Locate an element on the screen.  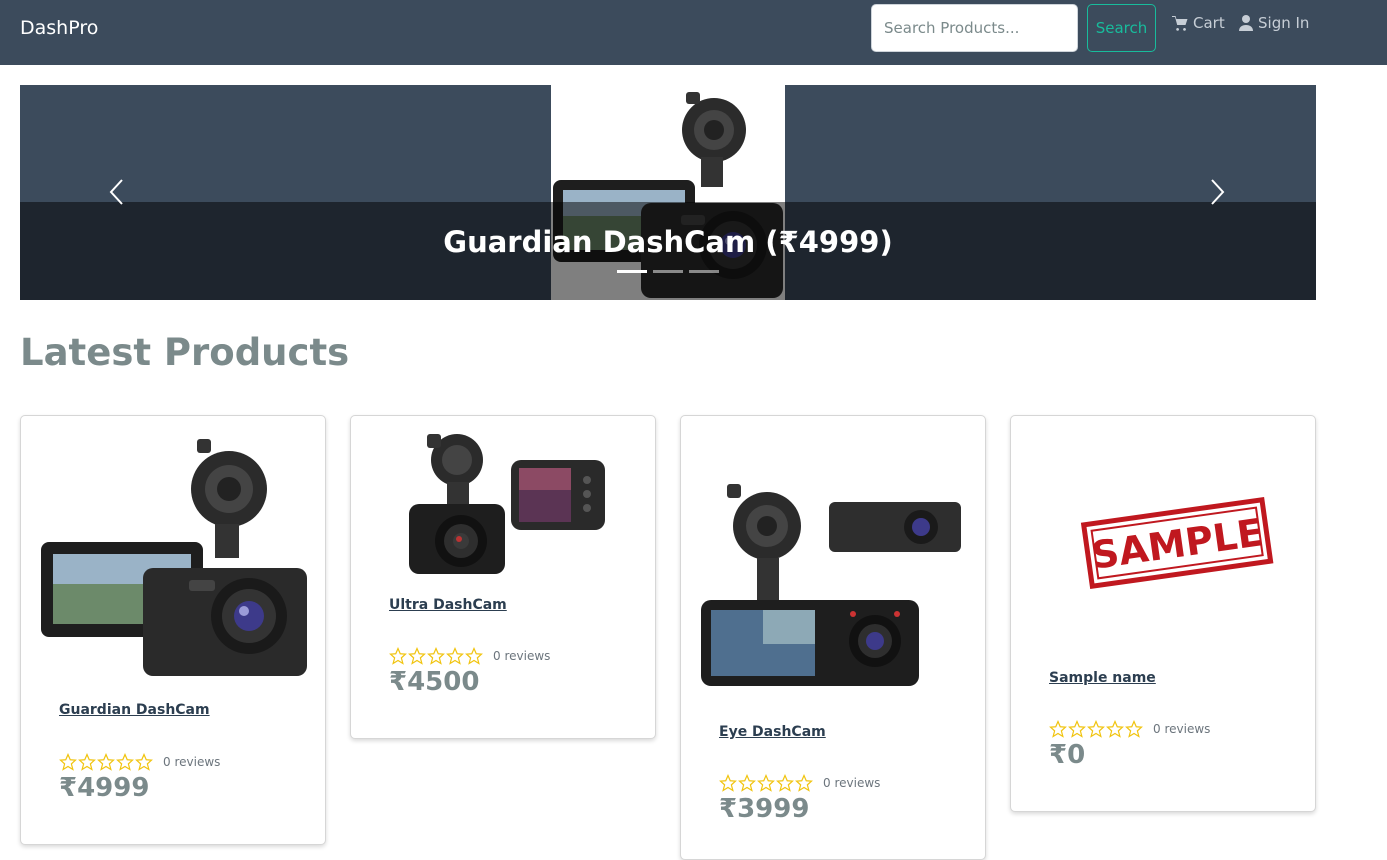
product-card: Eye DashCam 0 reviews ₹3999 is located at coordinates (833, 637).